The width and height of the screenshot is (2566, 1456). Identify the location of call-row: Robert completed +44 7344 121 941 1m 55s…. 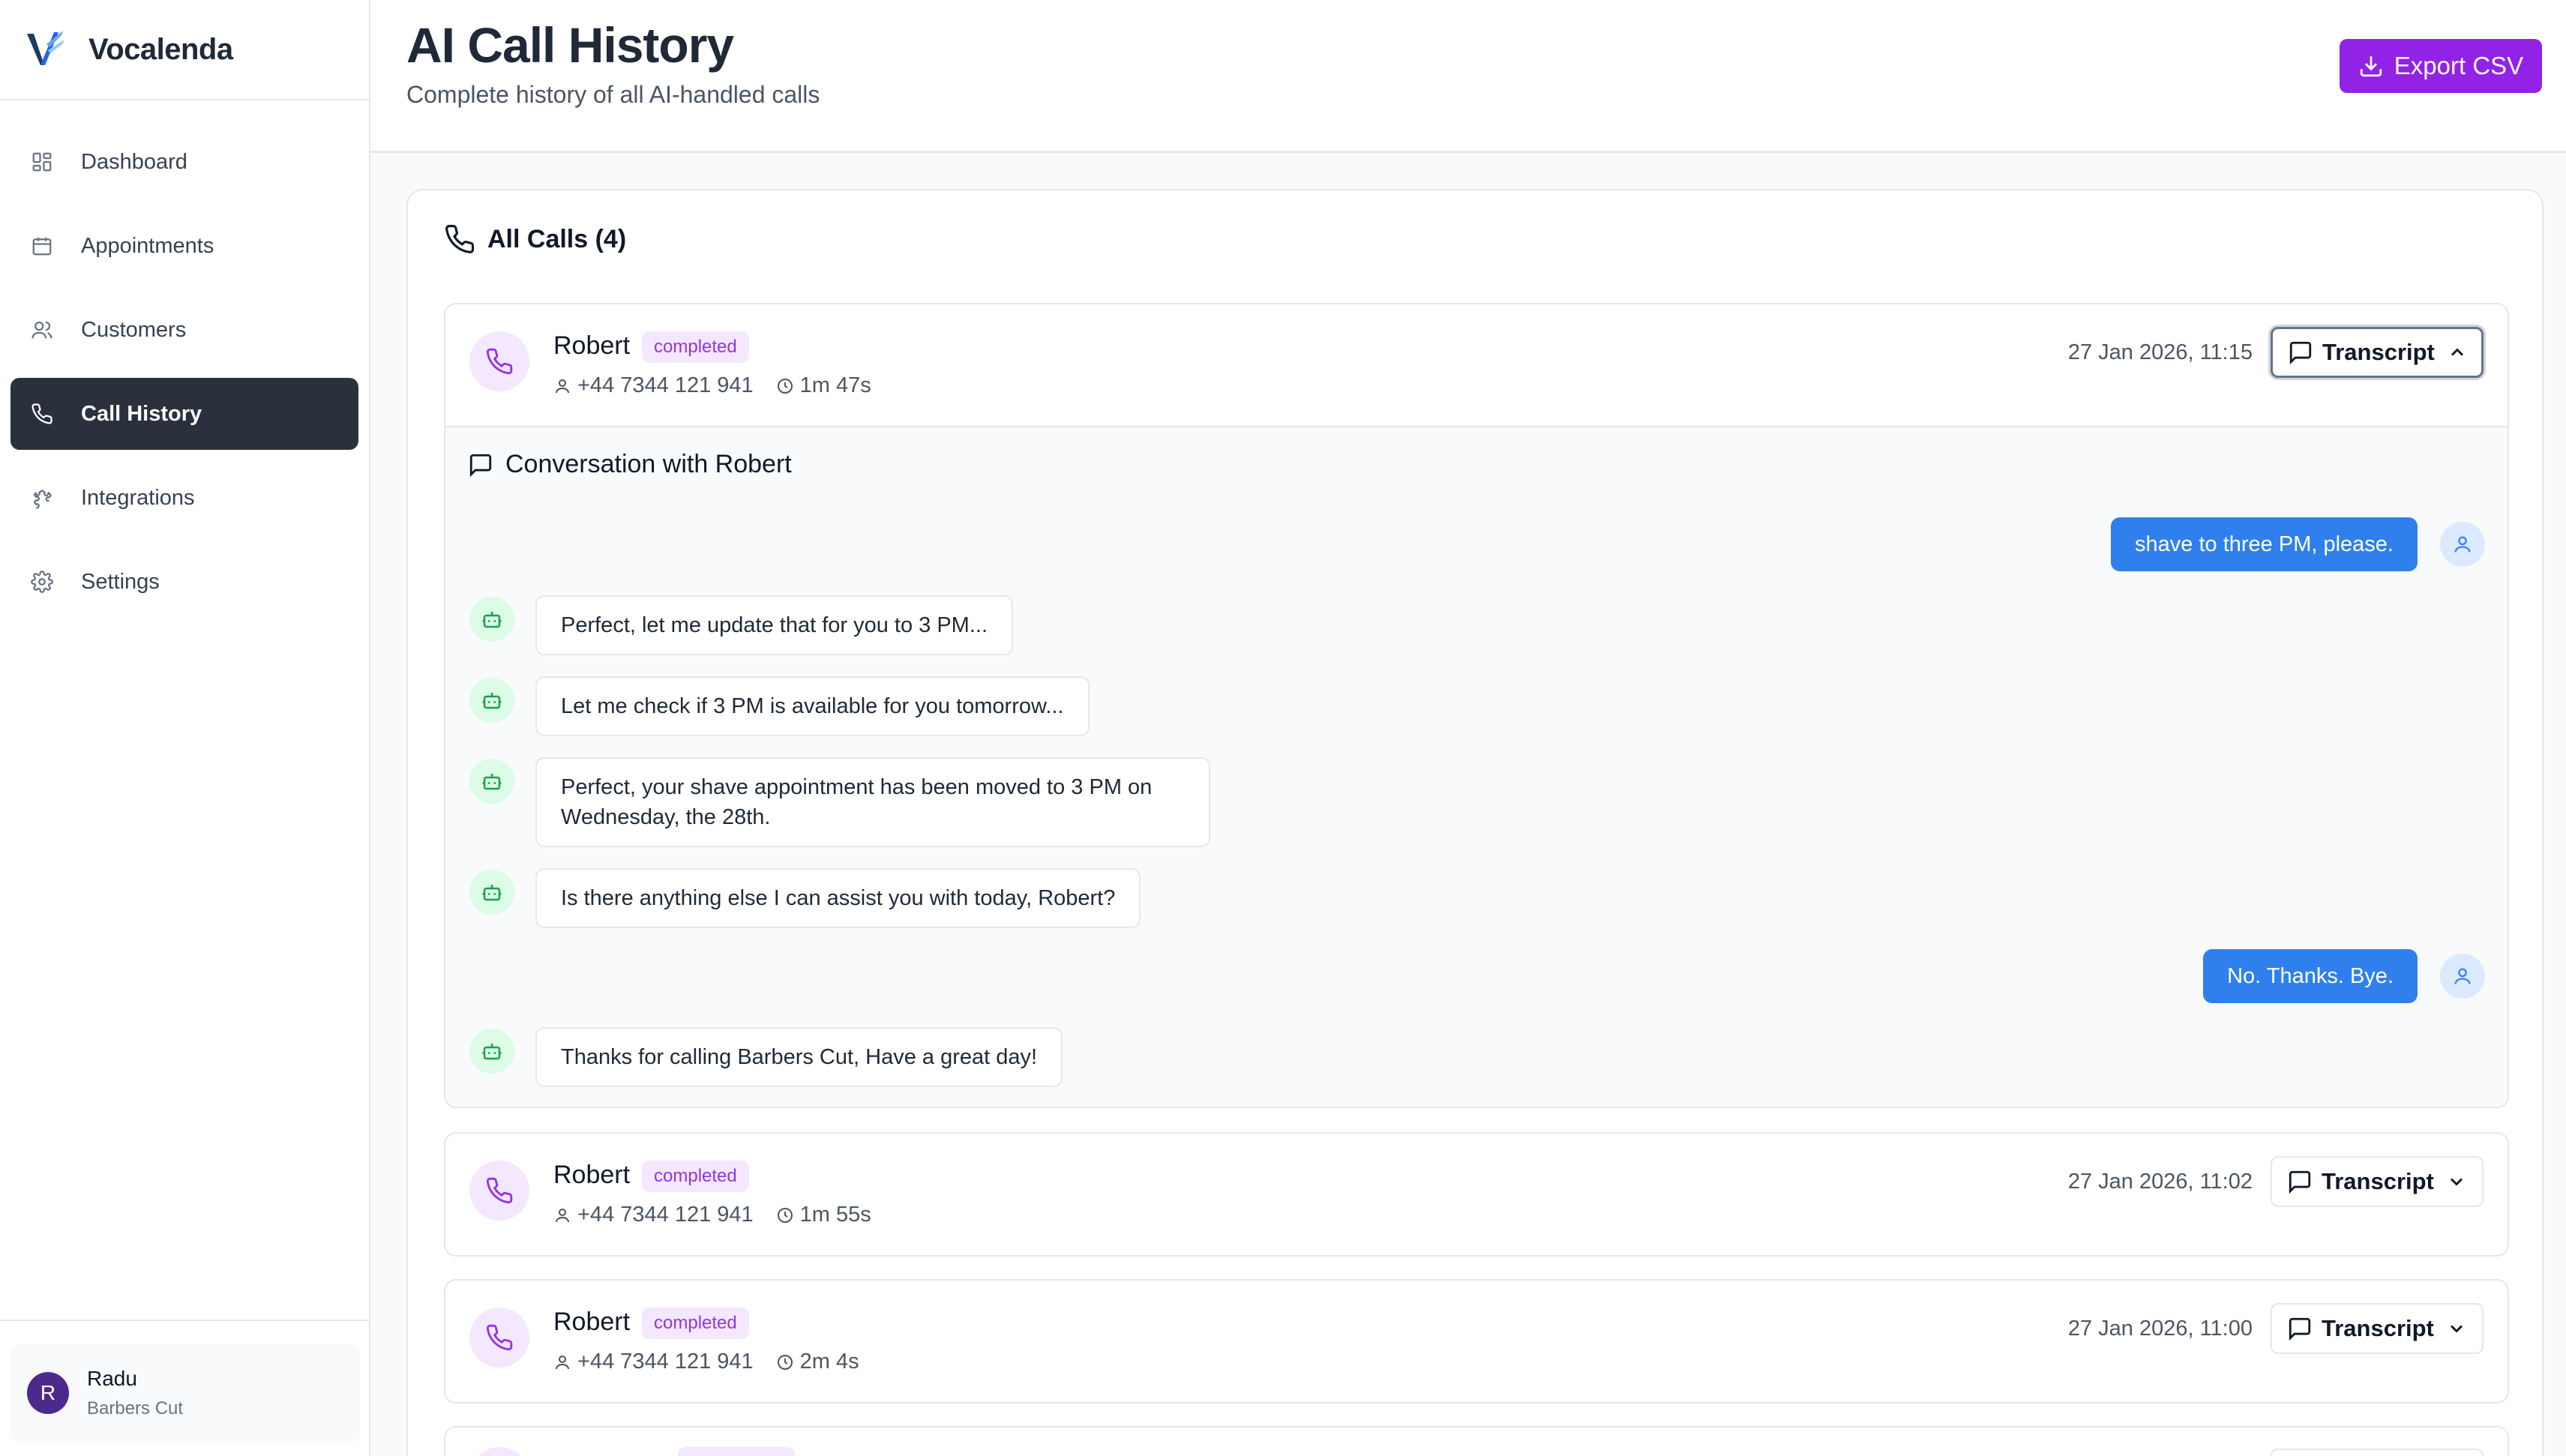
(1477, 1194).